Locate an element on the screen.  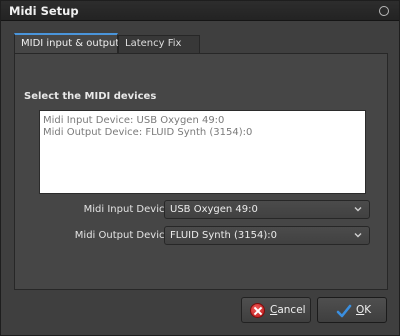
input-device-value: USB Oxygen 49:0 is located at coordinates (214, 209).